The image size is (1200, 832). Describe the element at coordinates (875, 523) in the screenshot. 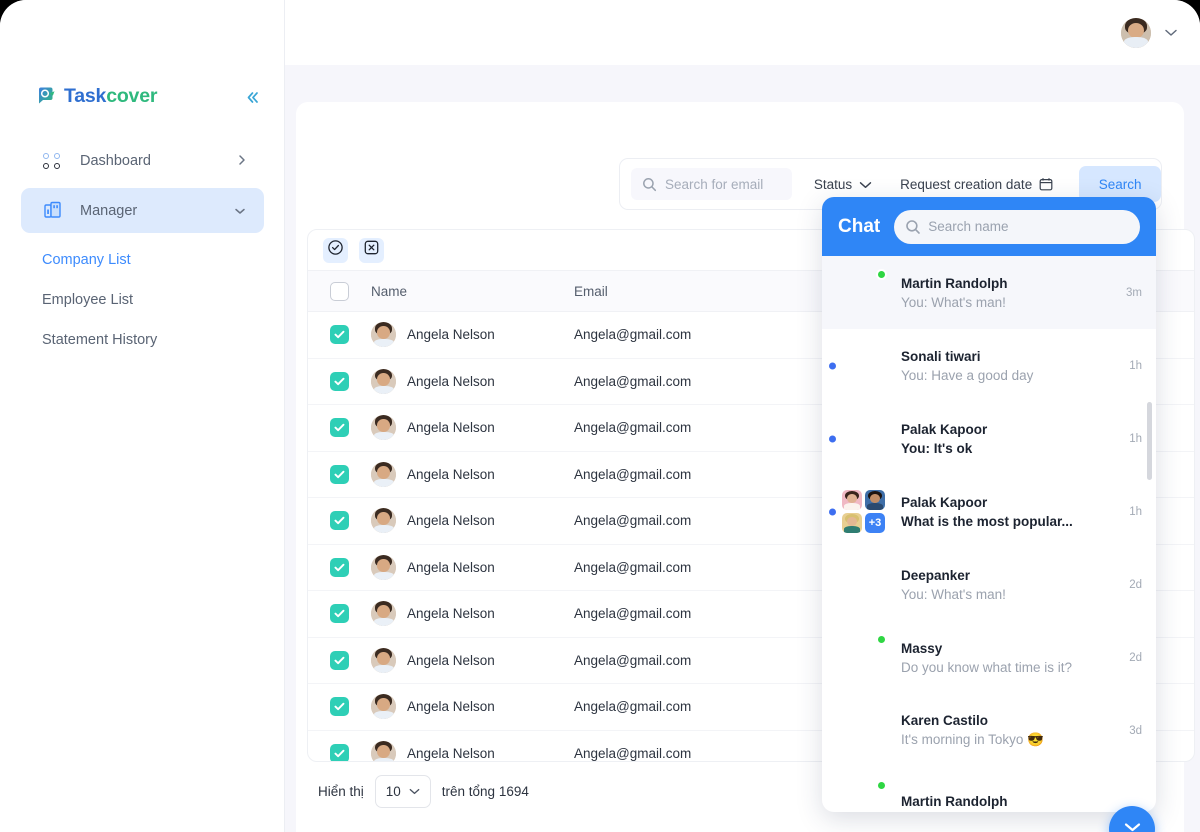

I see `group-avatar-overflow-count: +3` at that location.